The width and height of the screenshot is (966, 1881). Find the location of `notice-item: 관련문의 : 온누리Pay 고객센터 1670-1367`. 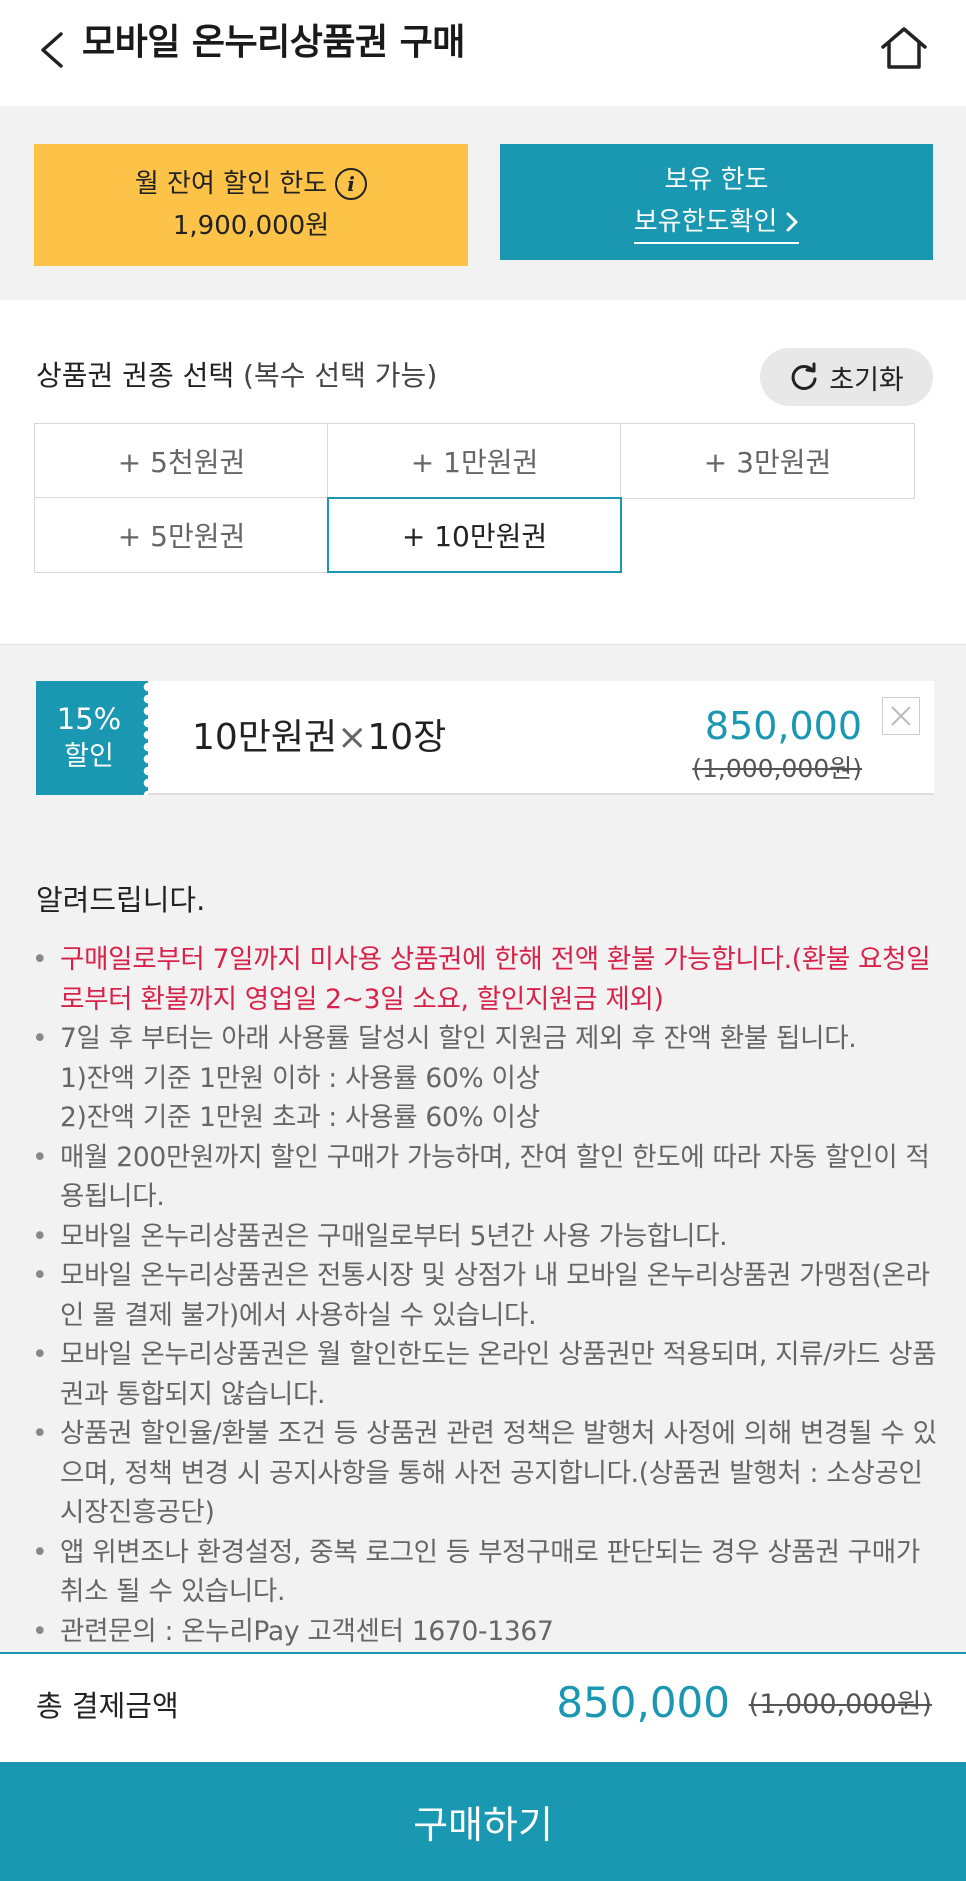

notice-item: 관련문의 : 온누리Pay 고객센터 1670-1367 is located at coordinates (485, 1632).